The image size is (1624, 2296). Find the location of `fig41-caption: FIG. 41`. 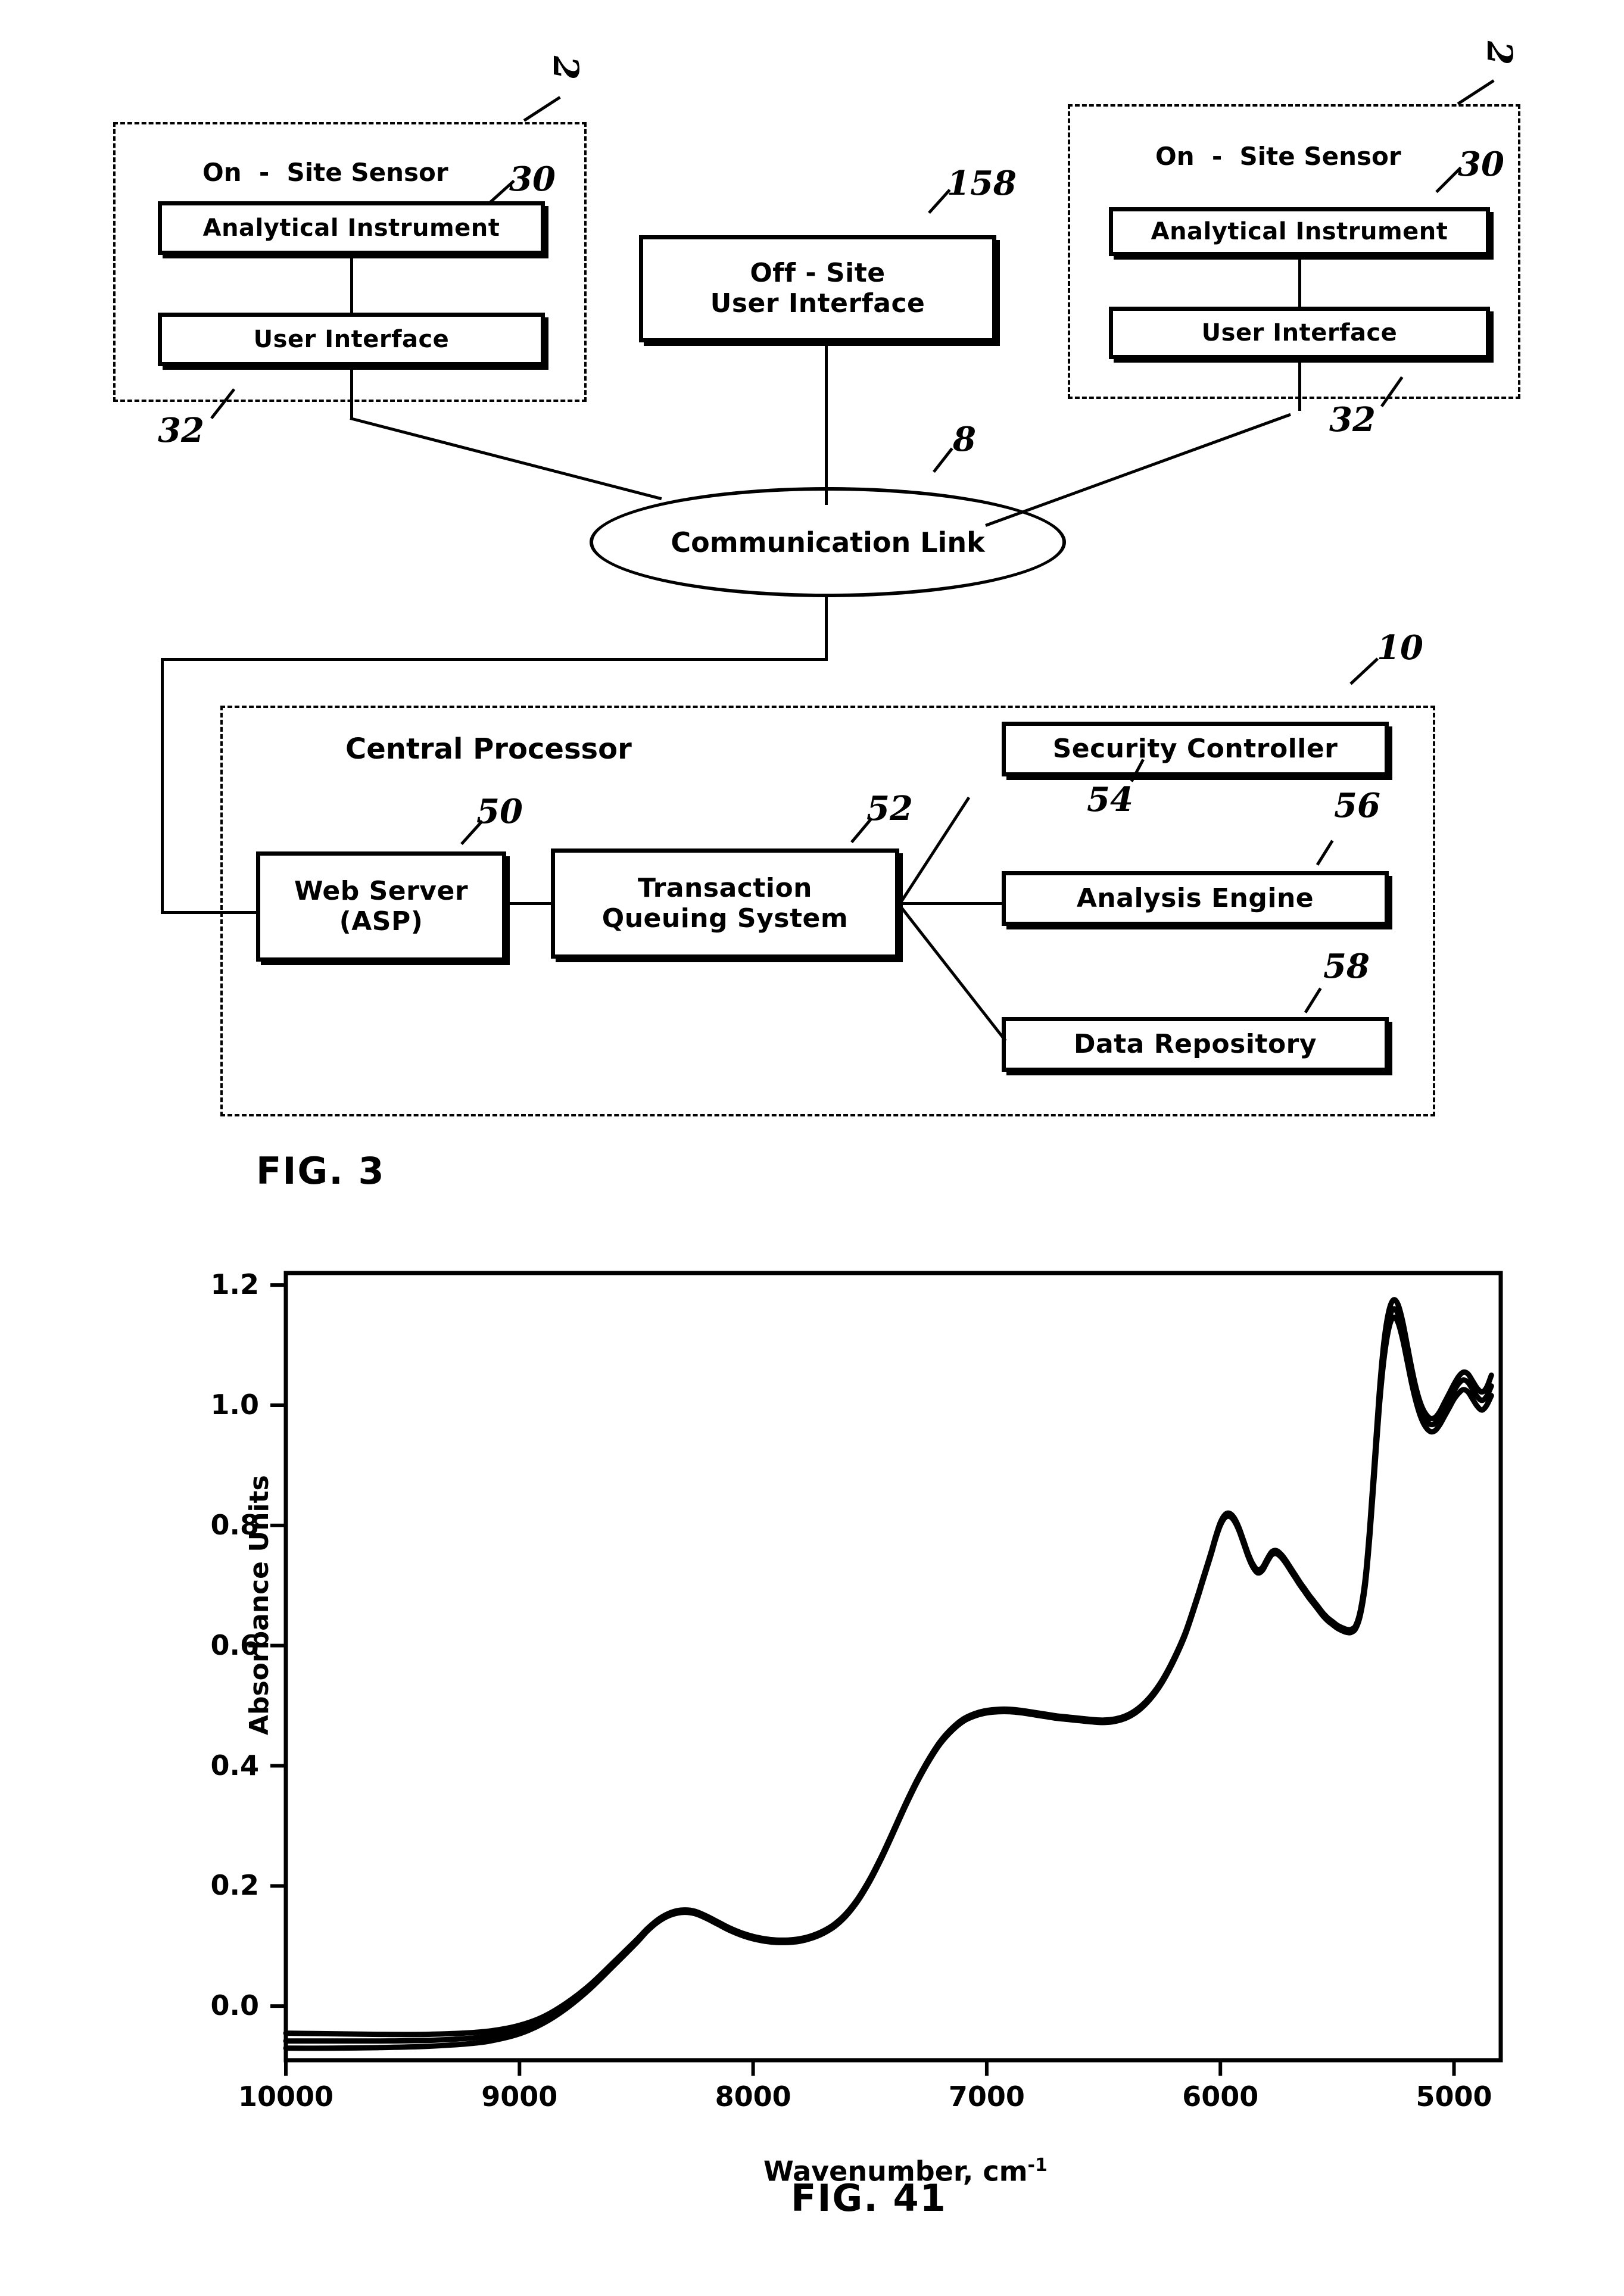

fig41-caption: FIG. 41 is located at coordinates (869, 2198).